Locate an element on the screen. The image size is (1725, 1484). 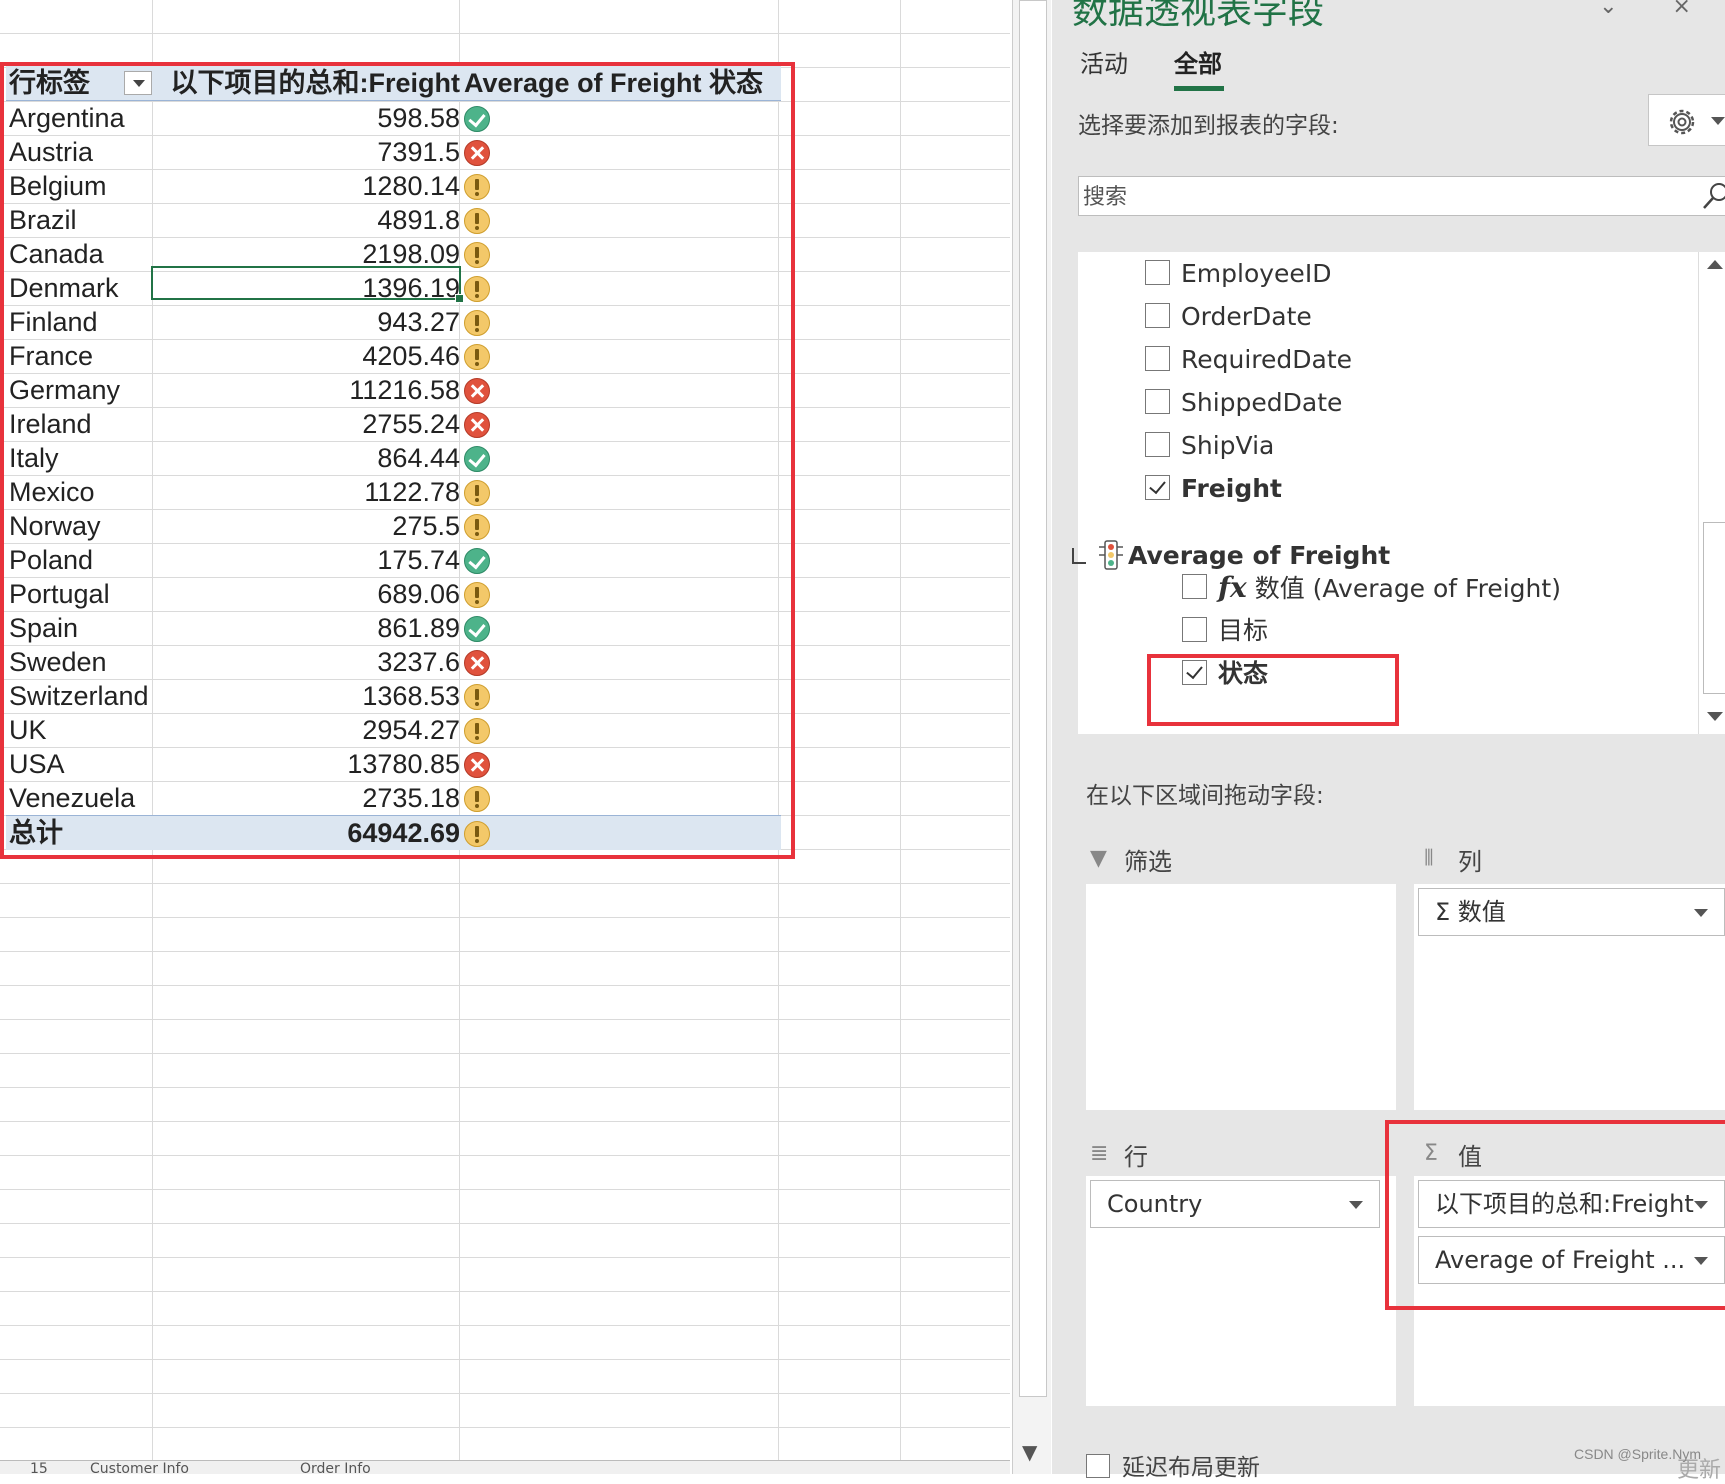
pivot-row: Canada 2198.09 is located at coordinates (393, 254).